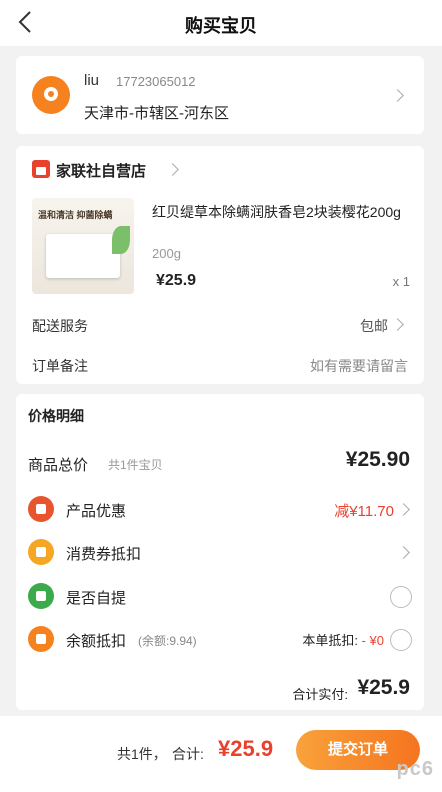 The image size is (442, 792). What do you see at coordinates (401, 597) in the screenshot?
I see `self-pickup-radio` at bounding box center [401, 597].